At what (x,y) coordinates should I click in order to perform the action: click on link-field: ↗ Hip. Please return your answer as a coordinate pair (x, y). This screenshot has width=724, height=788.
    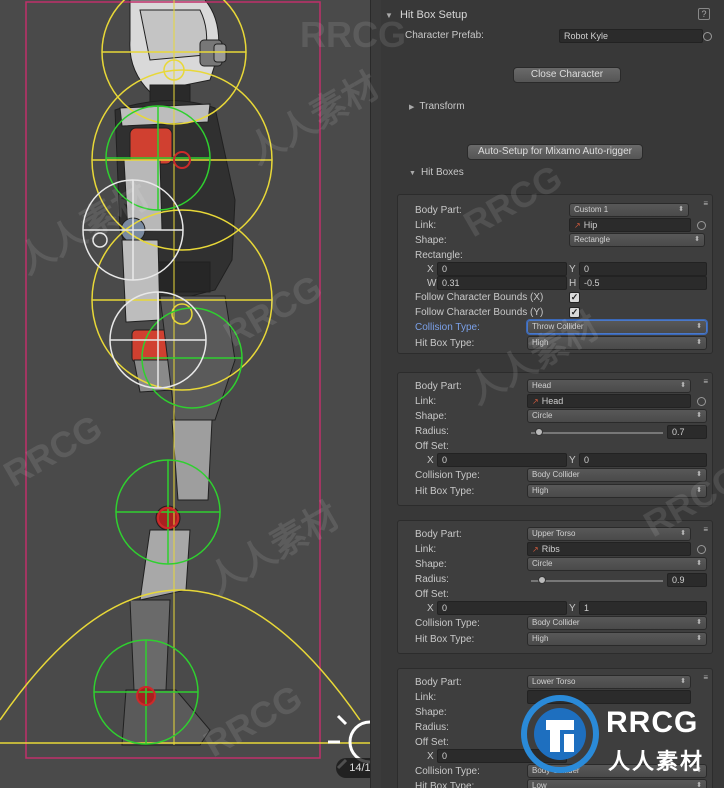
    Looking at the image, I should click on (630, 225).